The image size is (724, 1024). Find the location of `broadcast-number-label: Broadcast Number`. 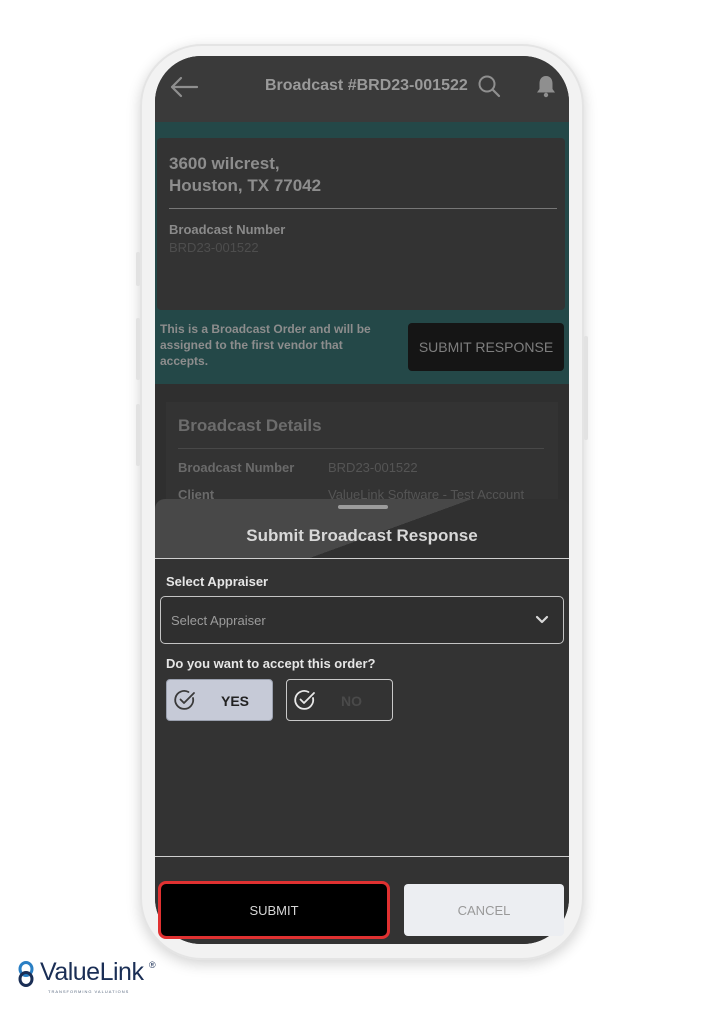

broadcast-number-label: Broadcast Number is located at coordinates (227, 229).